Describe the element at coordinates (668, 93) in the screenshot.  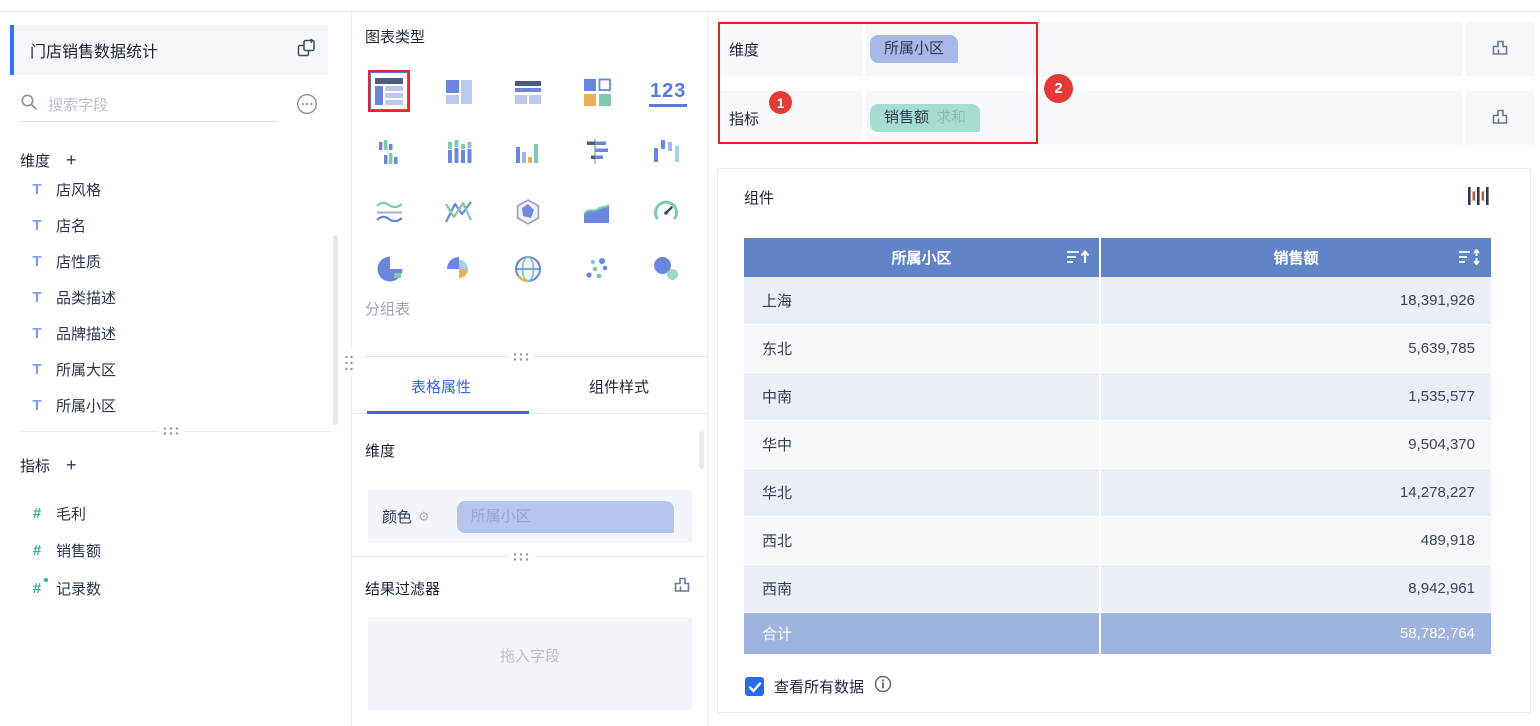
I see `number-kpi-icon: 123` at that location.